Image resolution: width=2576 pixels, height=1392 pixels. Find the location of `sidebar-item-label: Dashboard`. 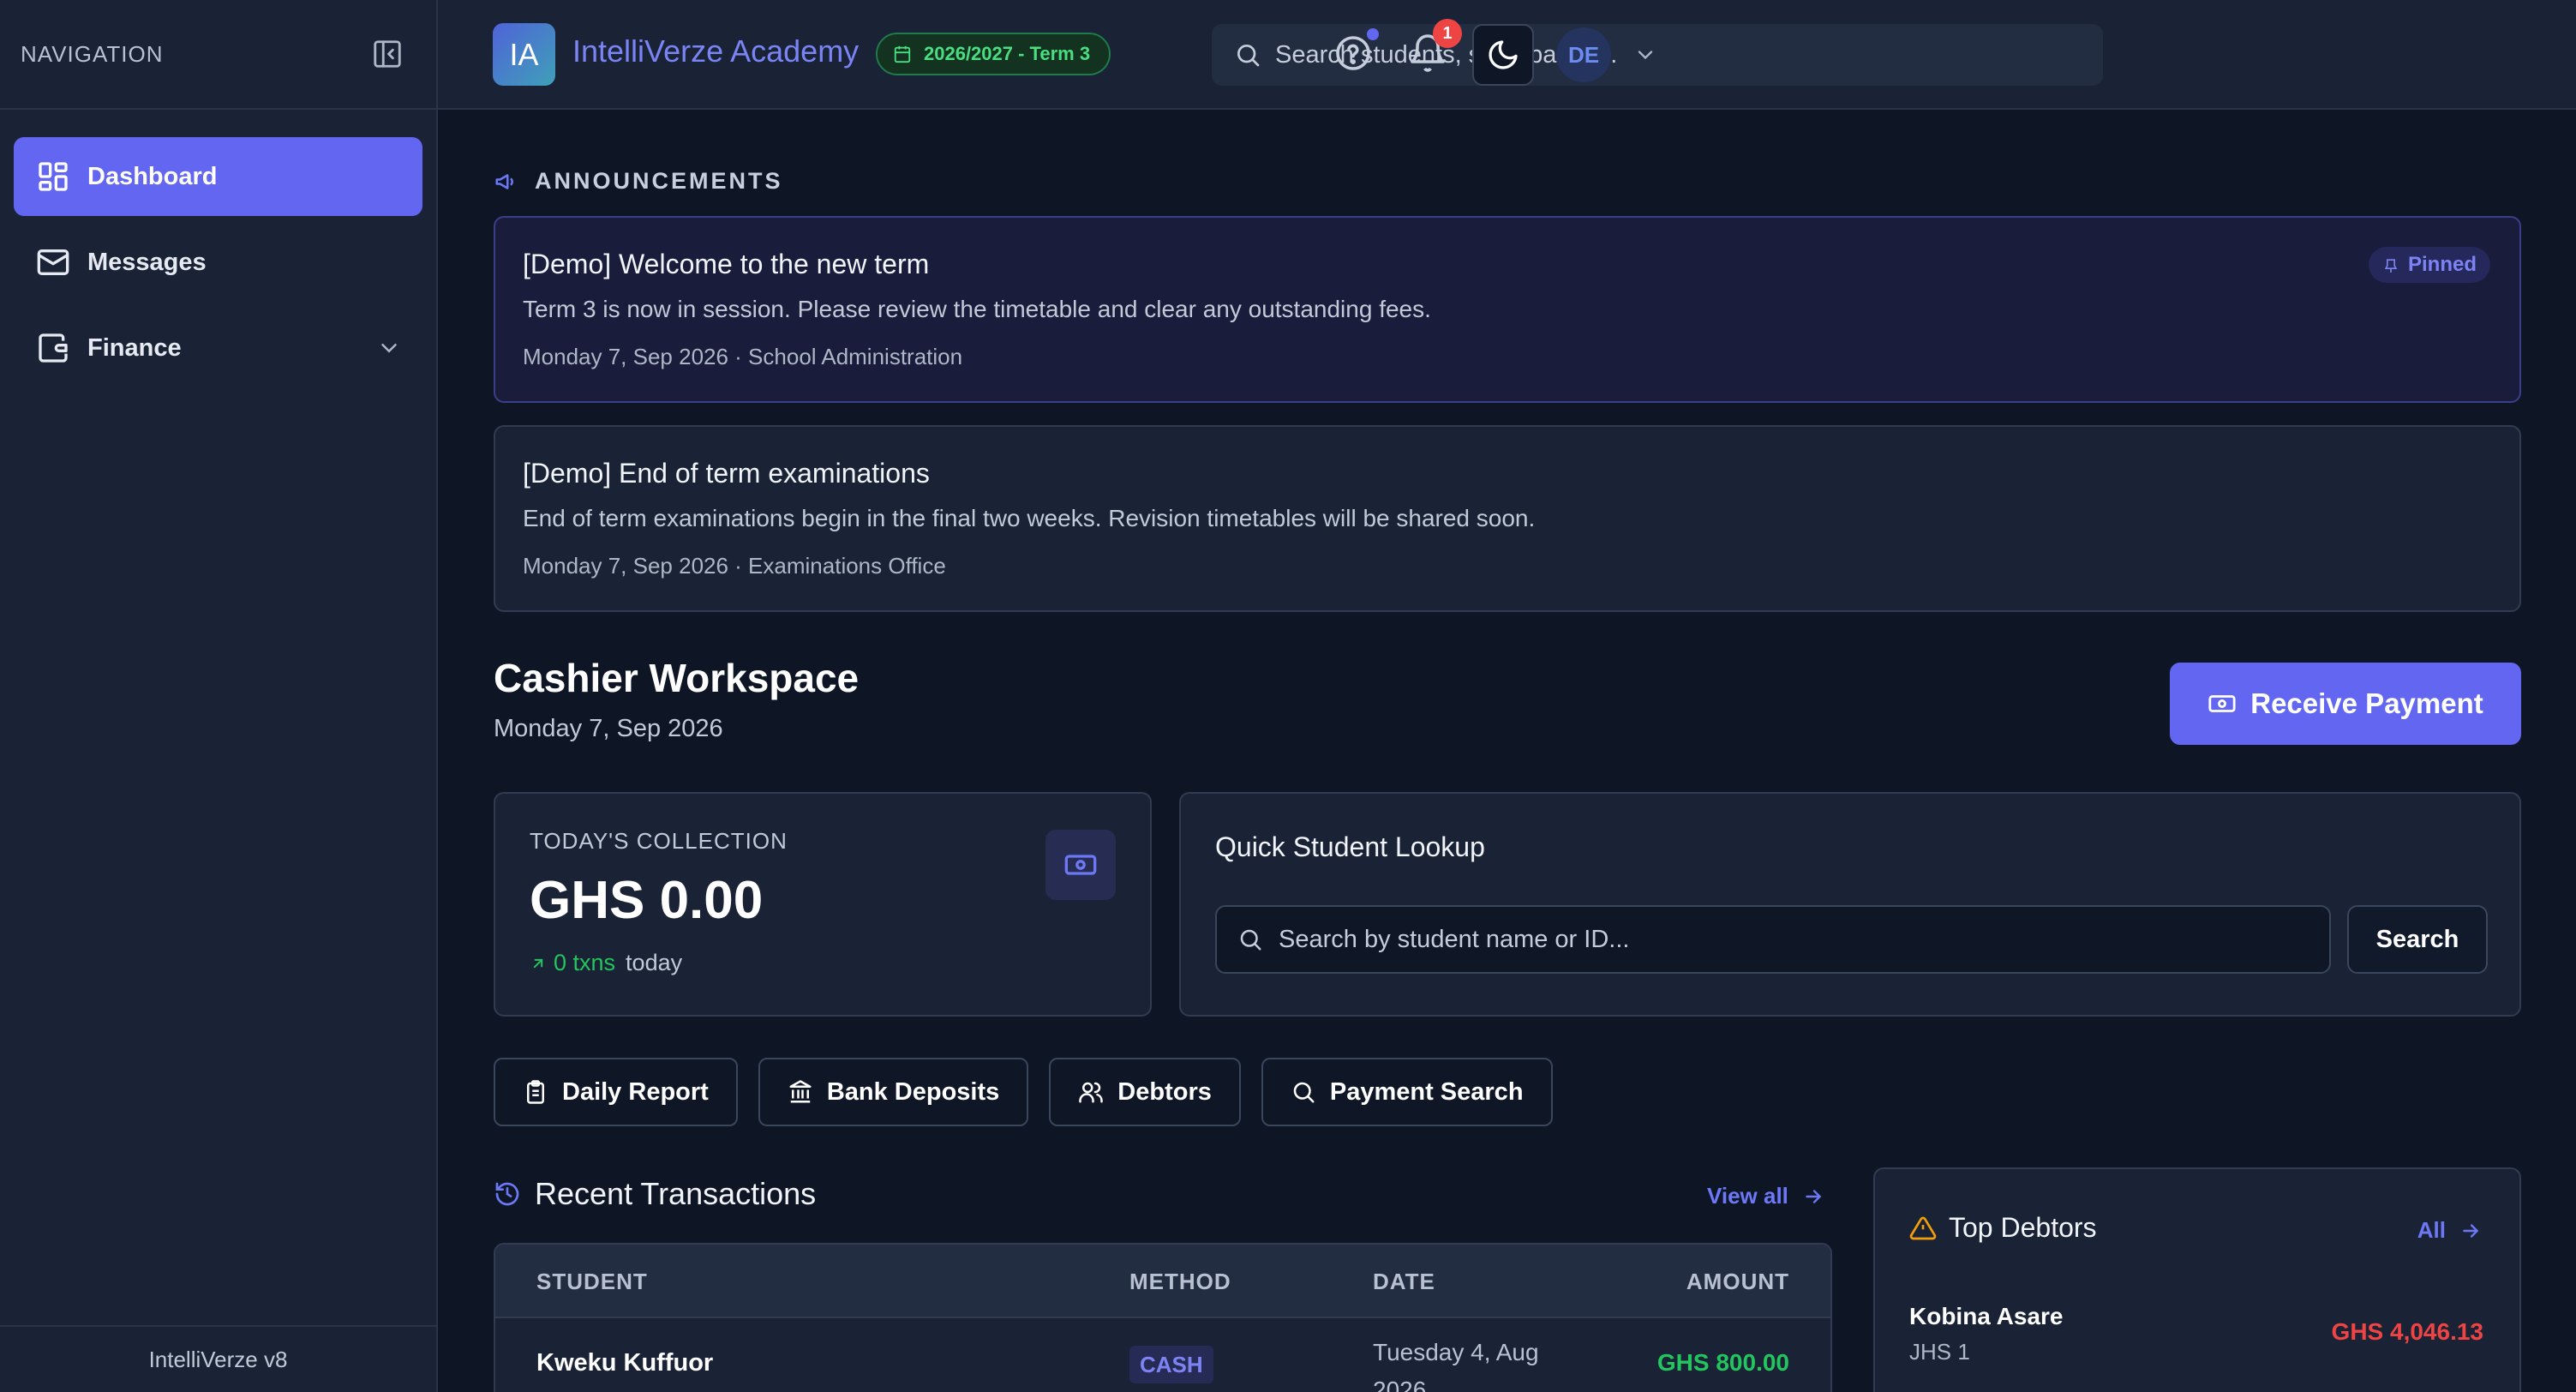

sidebar-item-label: Dashboard is located at coordinates (152, 176).